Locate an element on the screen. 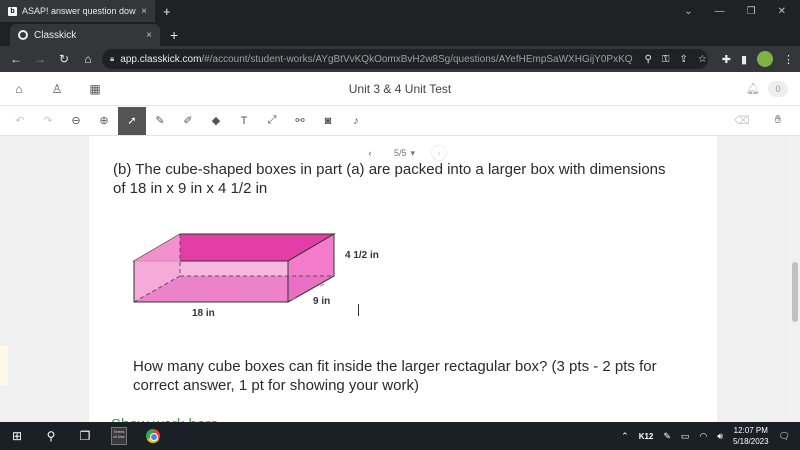  chevron-down-icon: ▾ is located at coordinates (413, 152).